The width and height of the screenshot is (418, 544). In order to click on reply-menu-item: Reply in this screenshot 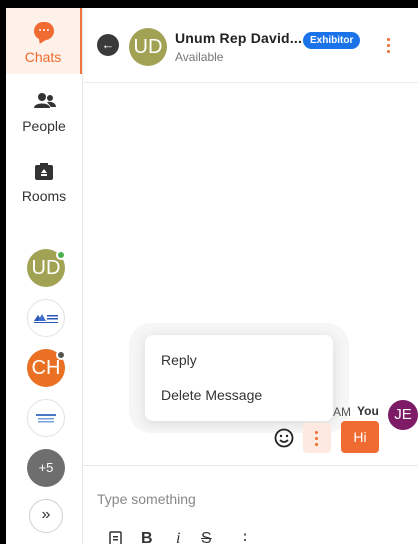, I will do `click(179, 360)`.